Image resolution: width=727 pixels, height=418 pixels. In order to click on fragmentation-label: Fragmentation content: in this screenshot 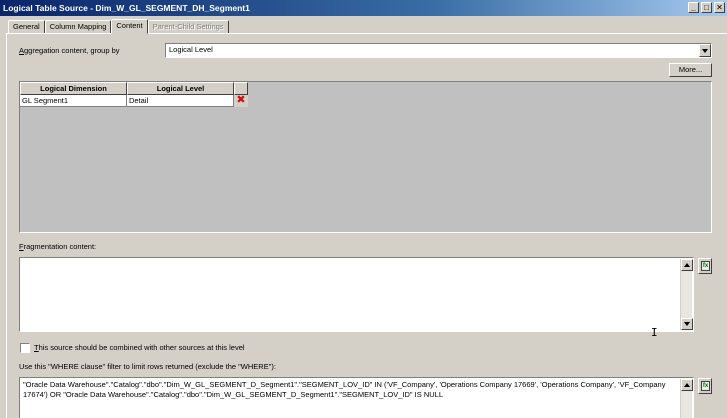, I will do `click(58, 246)`.